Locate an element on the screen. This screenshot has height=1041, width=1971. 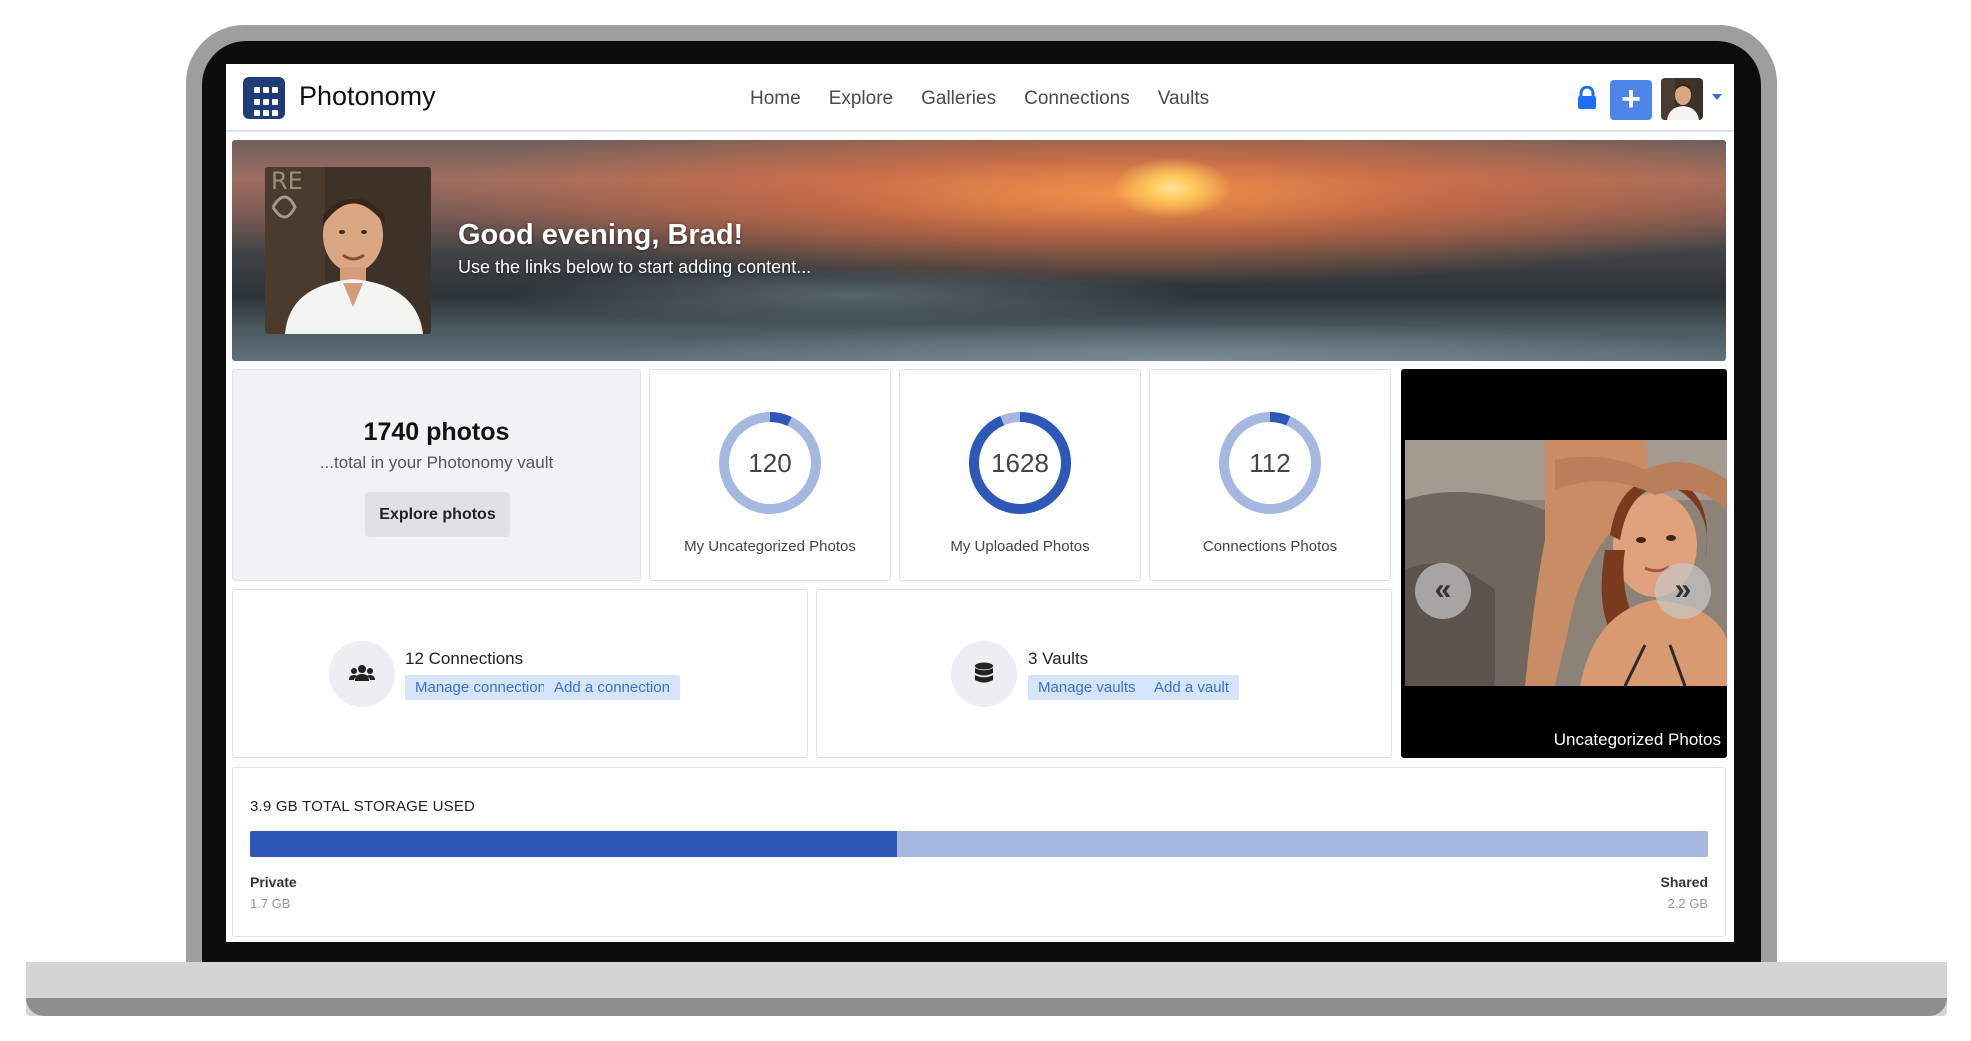
stat-card-uploaded: 1628 My Uploaded Photos is located at coordinates (1020, 475).